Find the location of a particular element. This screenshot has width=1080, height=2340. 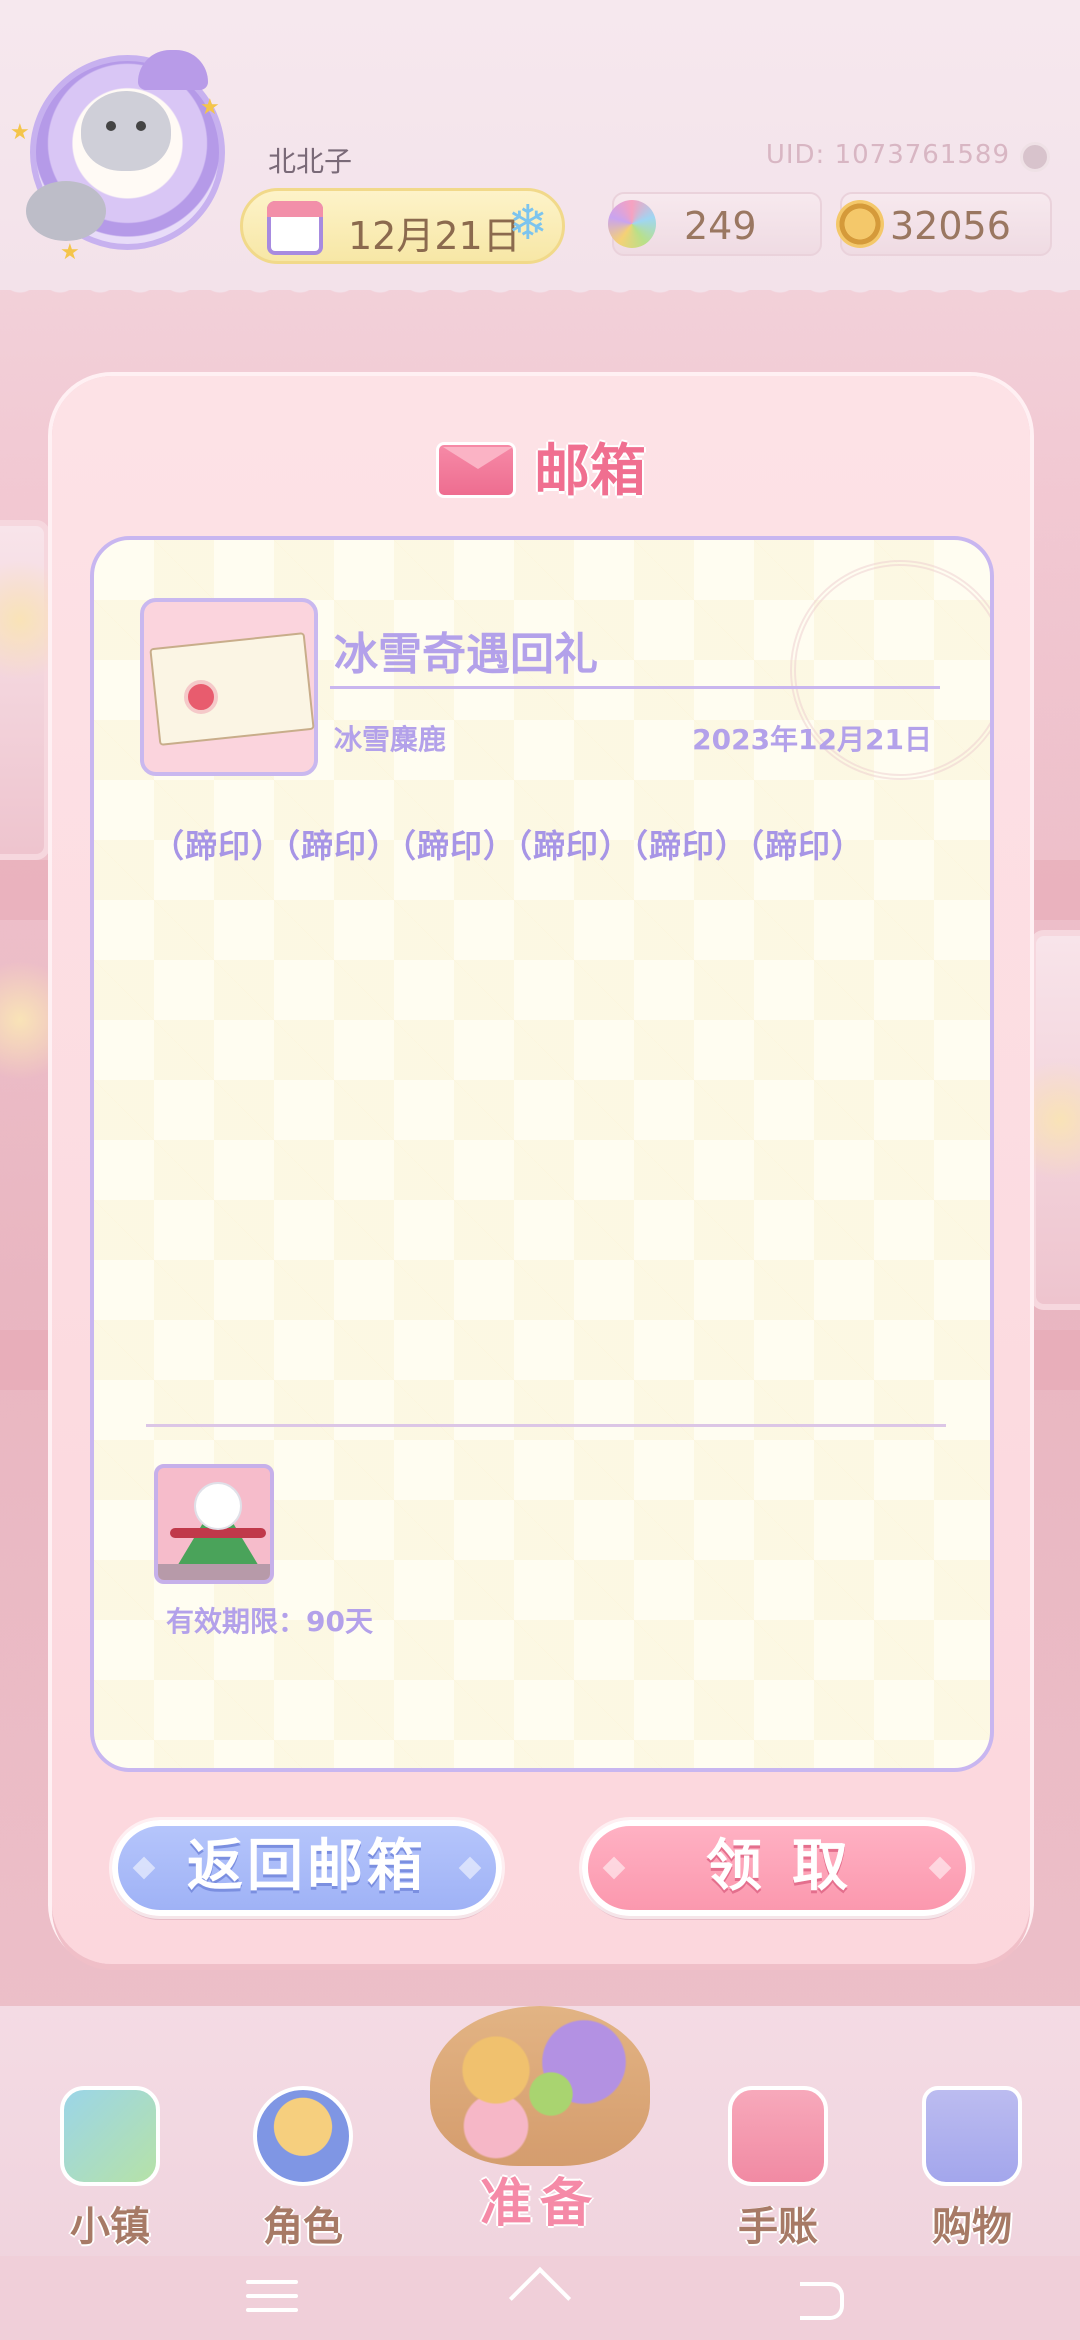

nav-item-character: 角色 is located at coordinates (303, 2168).